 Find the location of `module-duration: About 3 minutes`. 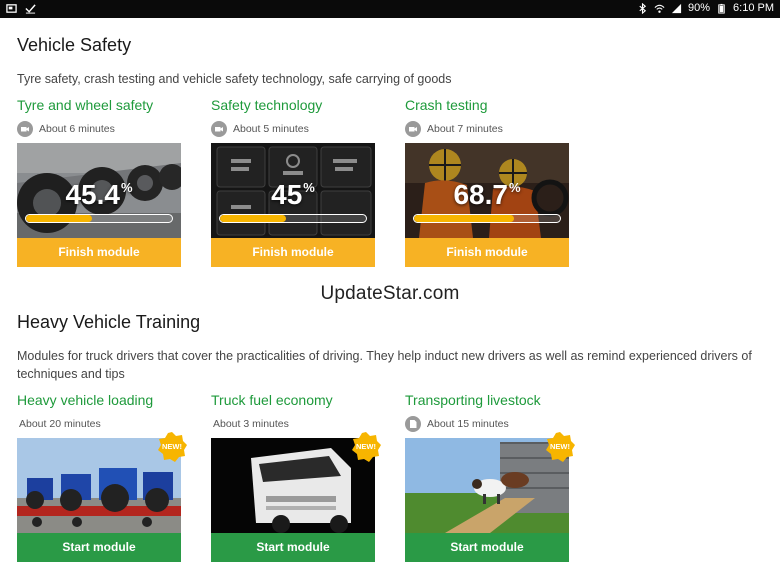

module-duration: About 3 minutes is located at coordinates (251, 424).